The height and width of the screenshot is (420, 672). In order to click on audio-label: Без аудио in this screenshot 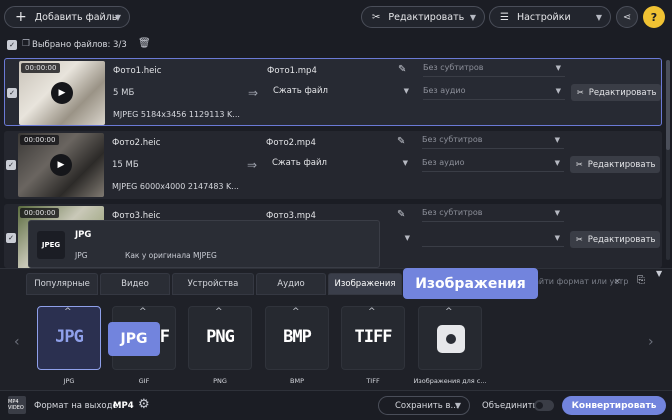, I will do `click(443, 162)`.